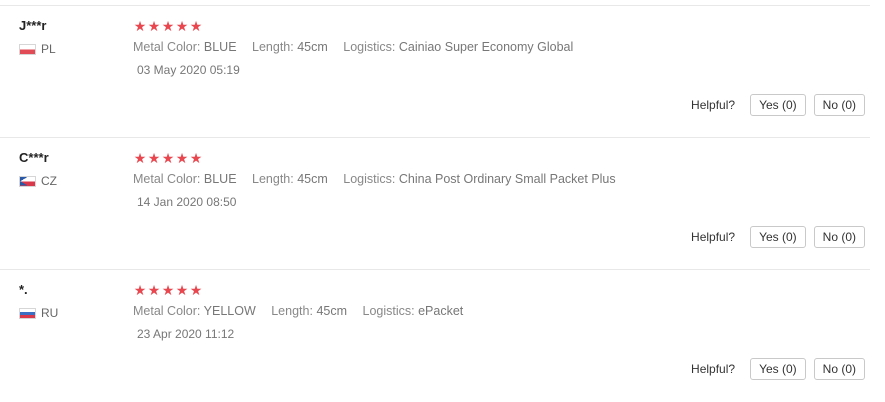 This screenshot has height=402, width=885. What do you see at coordinates (186, 334) in the screenshot?
I see `review-date: 23 Apr 2020 11:12` at bounding box center [186, 334].